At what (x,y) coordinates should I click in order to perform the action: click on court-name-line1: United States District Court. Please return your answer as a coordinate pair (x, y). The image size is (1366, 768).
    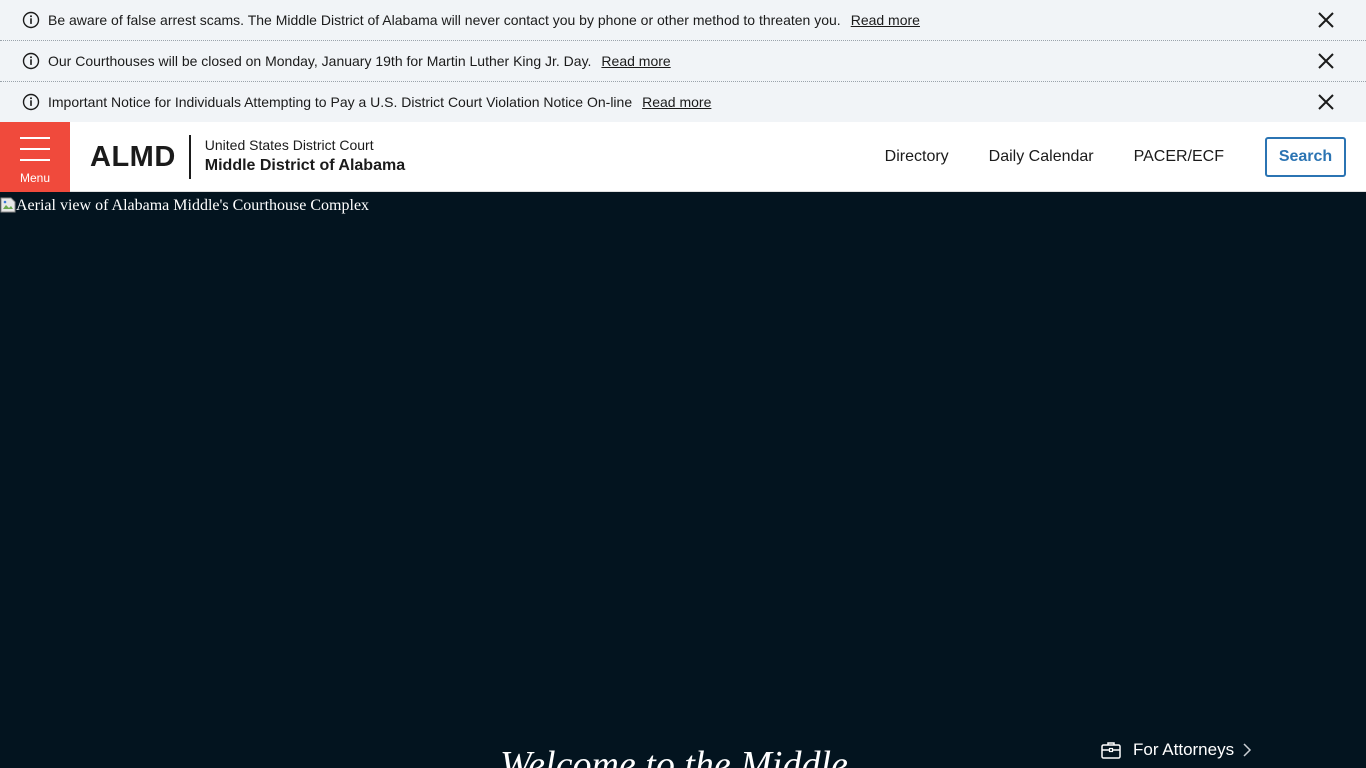
    Looking at the image, I should click on (289, 144).